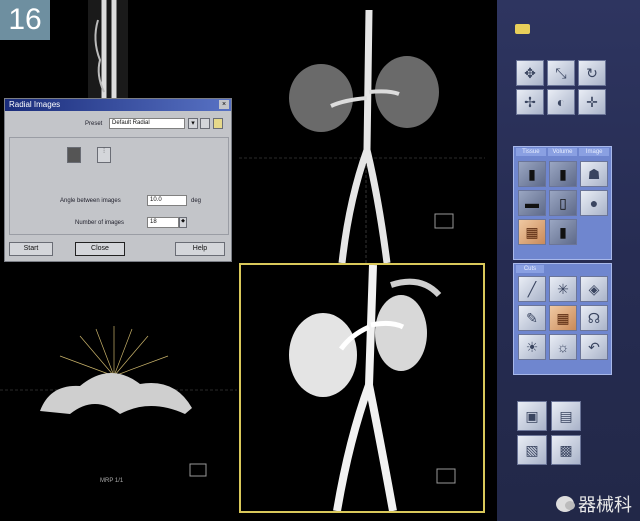 The image size is (640, 521). Describe the element at coordinates (200, 249) in the screenshot. I see `help-button: Help` at that location.